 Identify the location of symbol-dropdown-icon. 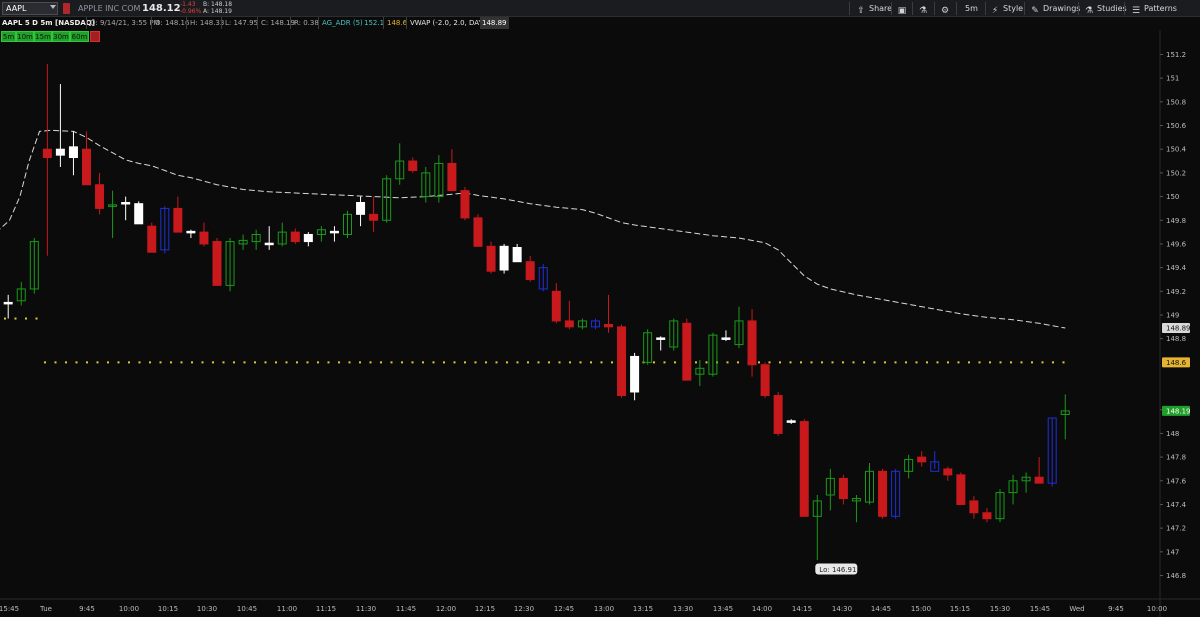
(53, 7).